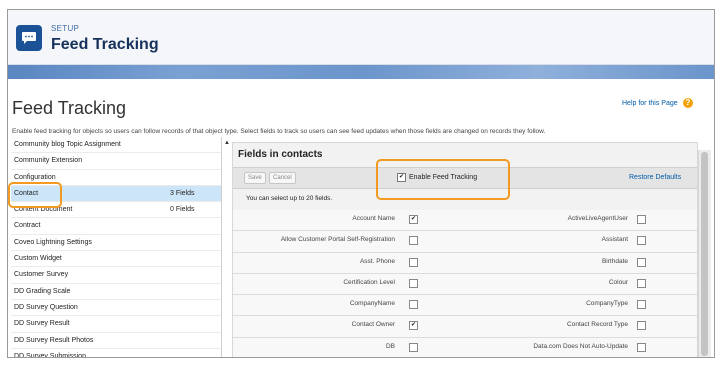 Image resolution: width=720 pixels, height=375 pixels. I want to click on save-button: Save, so click(255, 178).